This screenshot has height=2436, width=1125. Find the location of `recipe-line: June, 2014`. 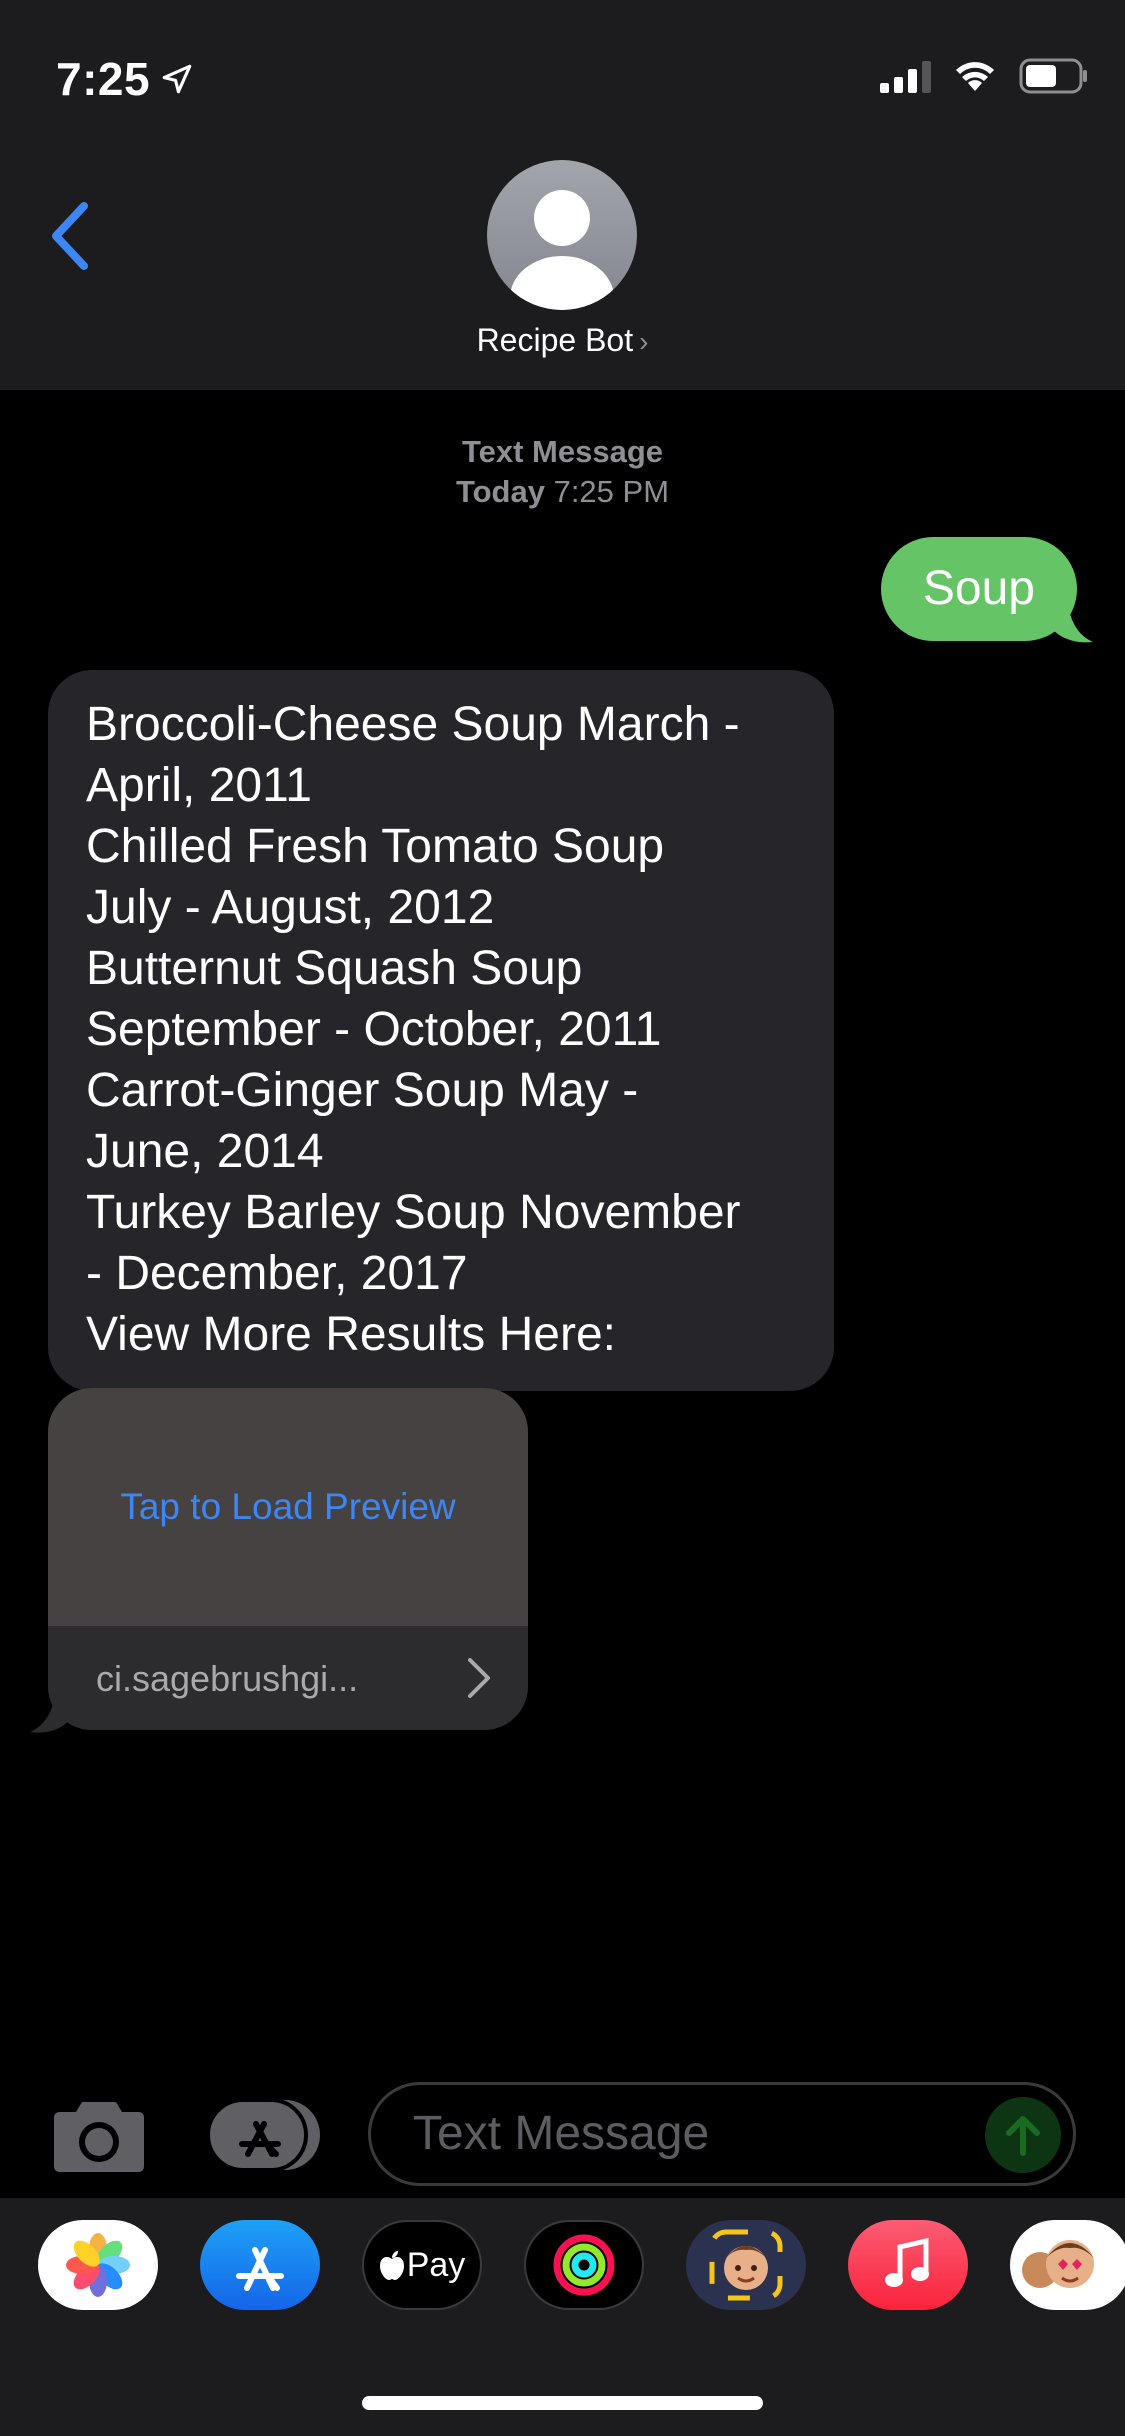

recipe-line: June, 2014 is located at coordinates (205, 1151).